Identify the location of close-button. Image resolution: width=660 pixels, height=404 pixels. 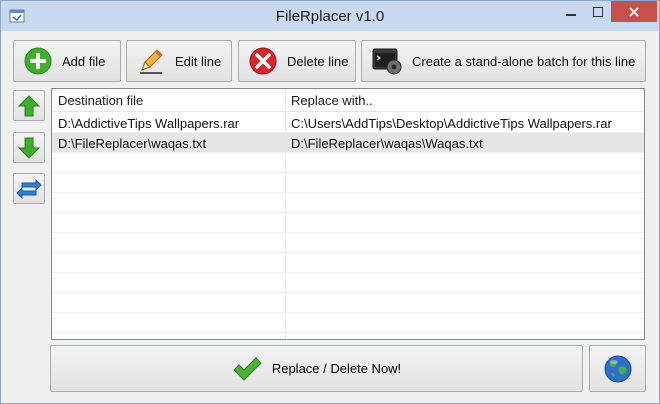
(634, 11).